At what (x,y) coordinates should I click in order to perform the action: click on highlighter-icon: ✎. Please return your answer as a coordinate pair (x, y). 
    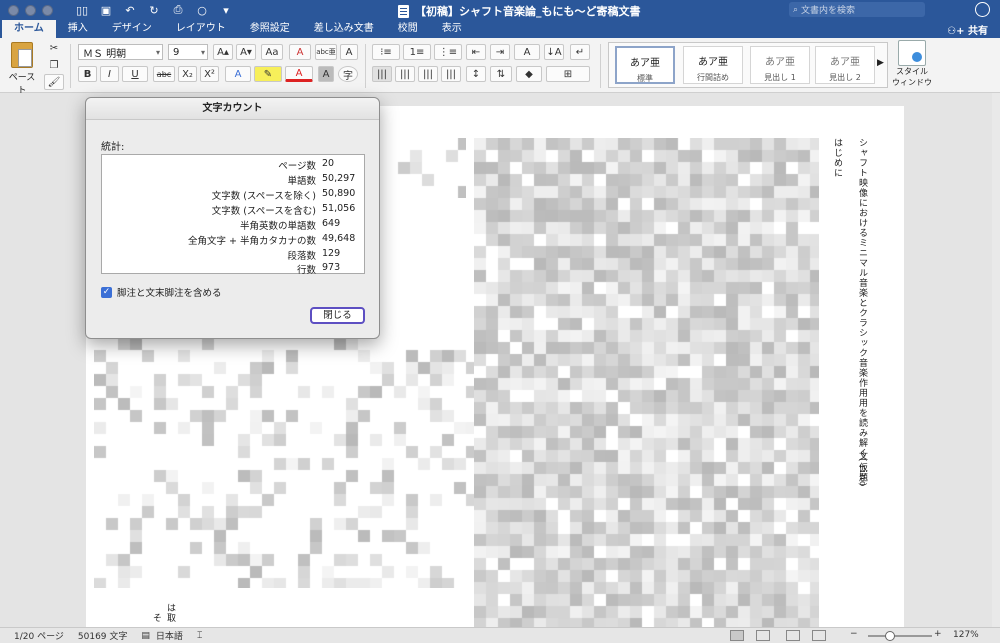
    Looking at the image, I should click on (268, 74).